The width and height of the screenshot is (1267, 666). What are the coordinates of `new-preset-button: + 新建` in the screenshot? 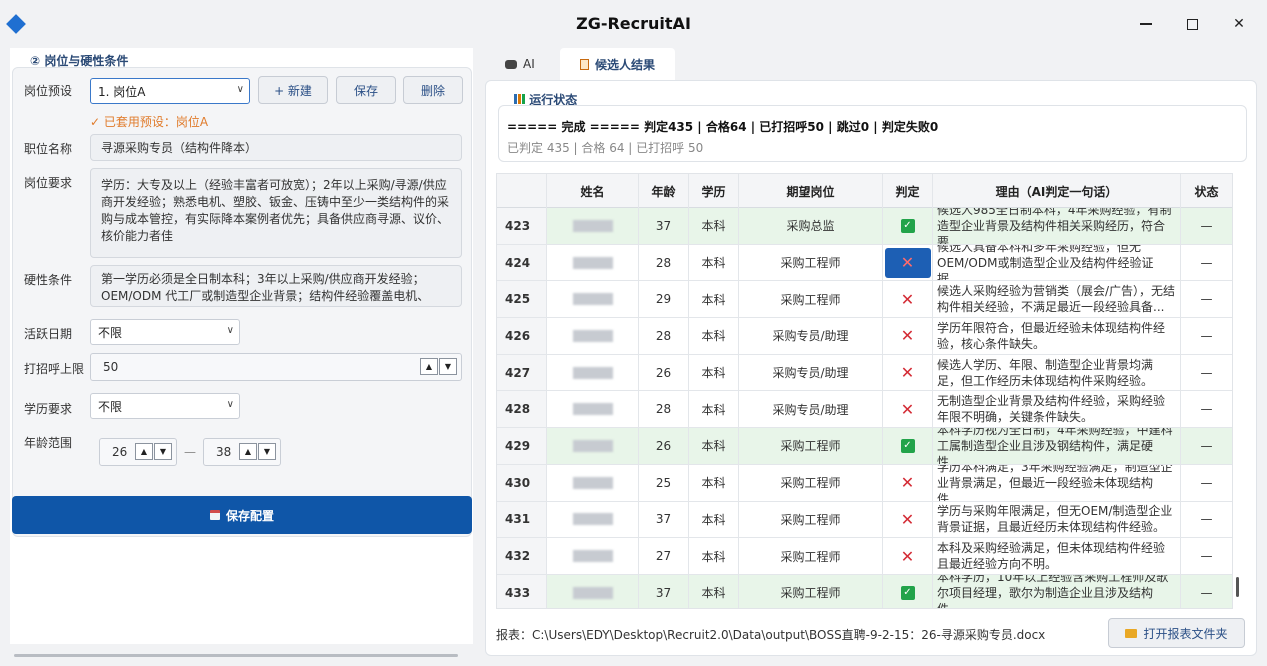 It's located at (293, 90).